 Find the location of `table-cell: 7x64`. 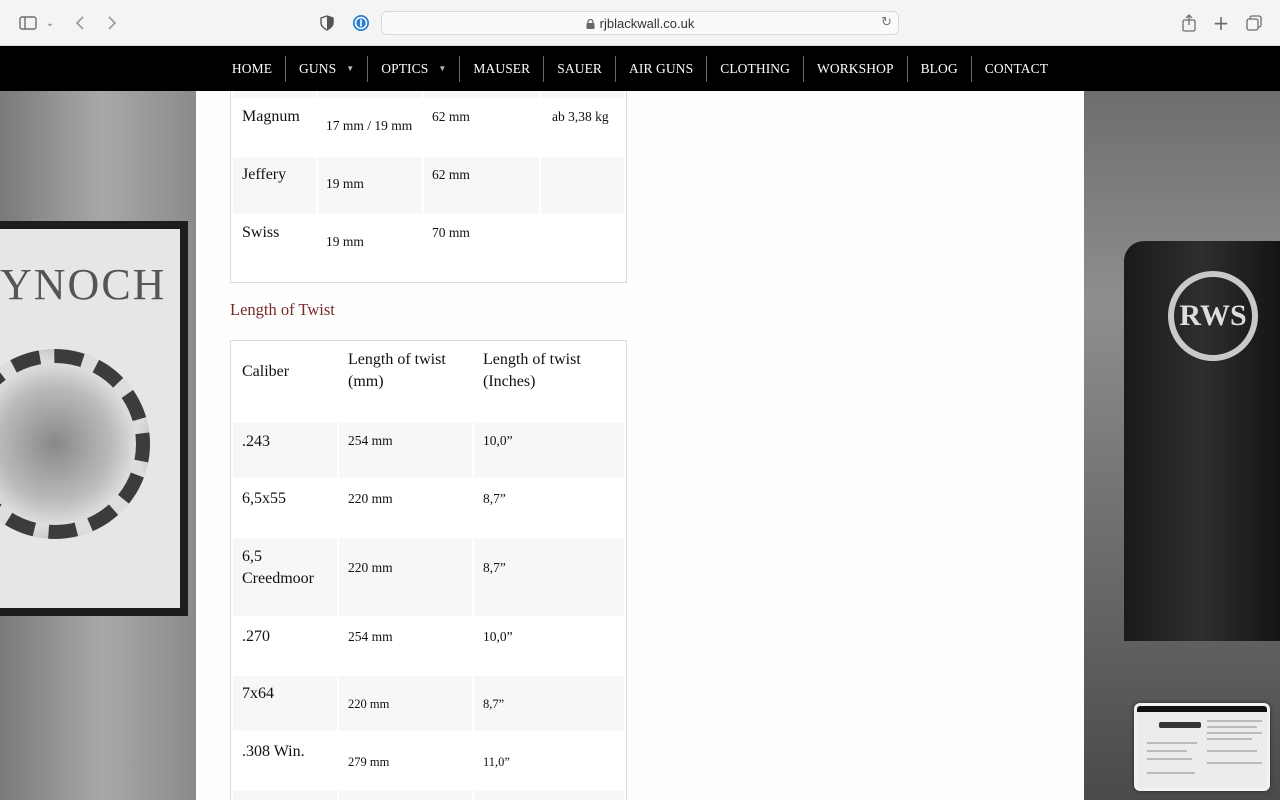

table-cell: 7x64 is located at coordinates (258, 693).